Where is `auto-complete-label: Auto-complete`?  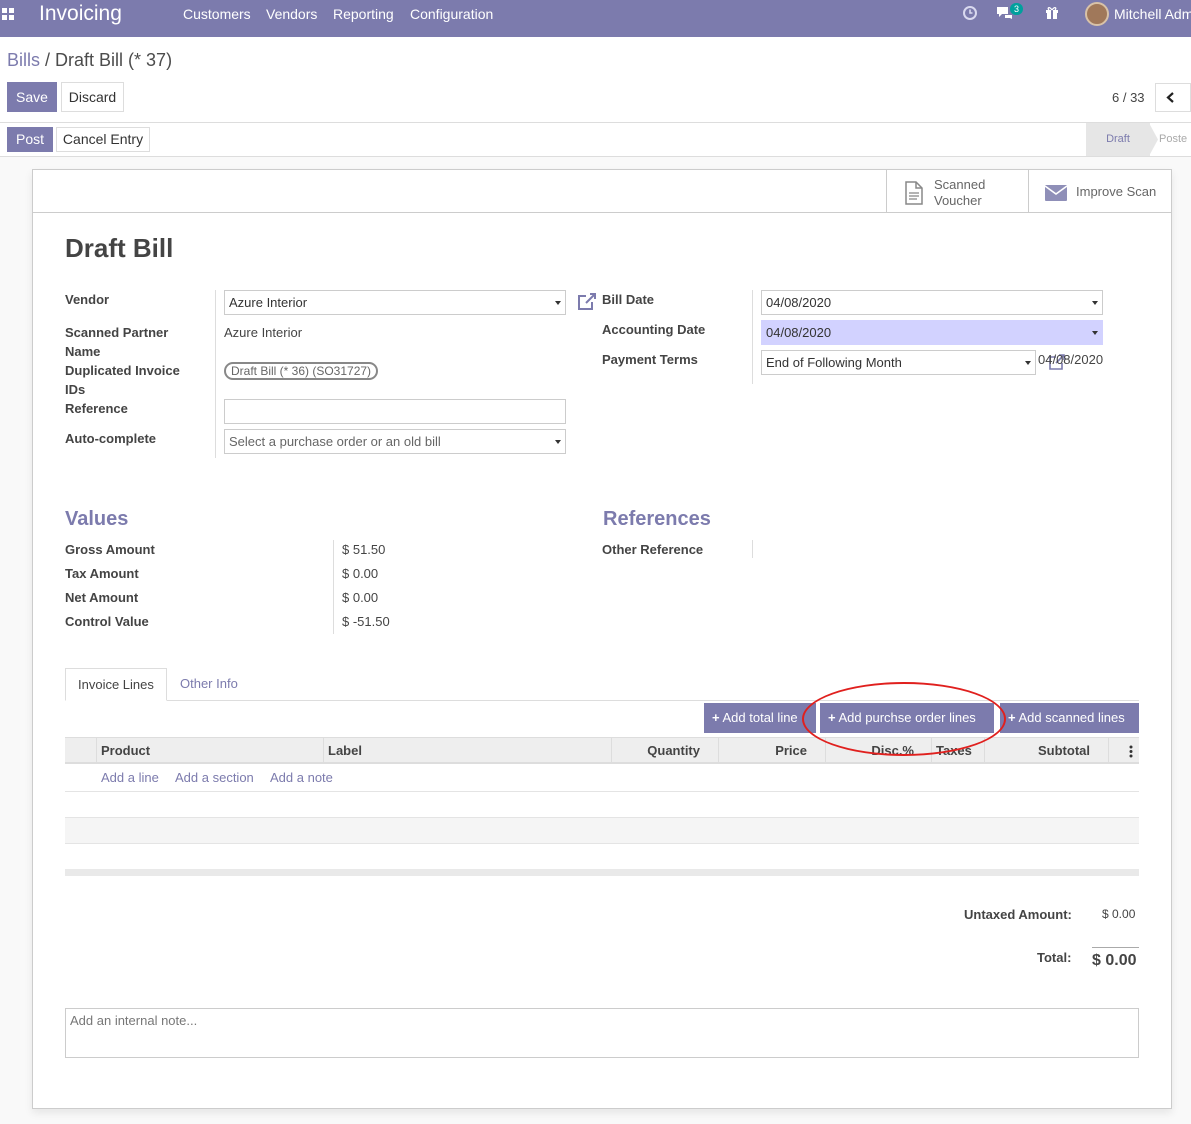 auto-complete-label: Auto-complete is located at coordinates (110, 438).